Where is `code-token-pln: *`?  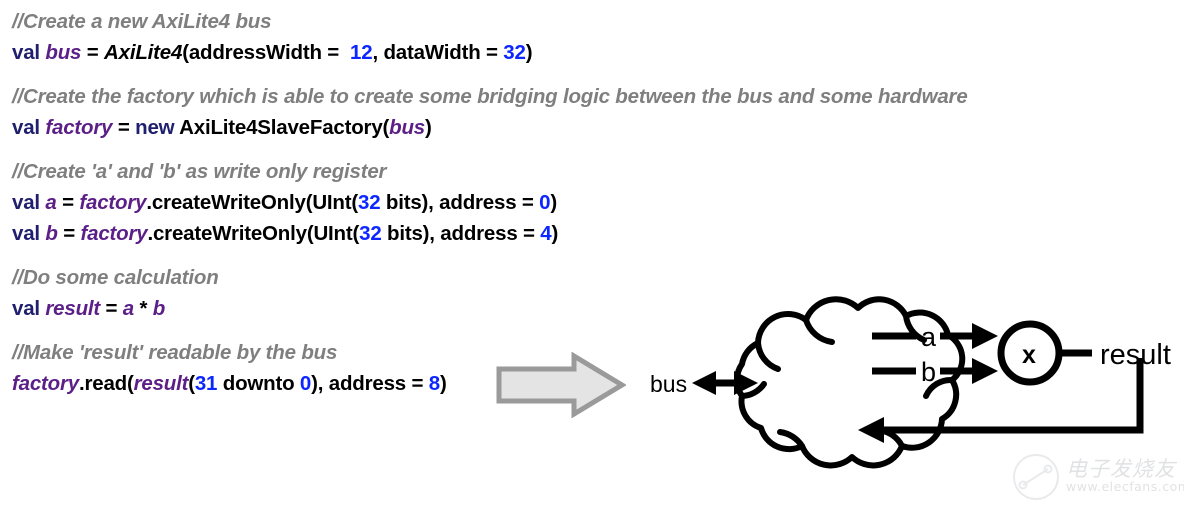
code-token-pln: * is located at coordinates (143, 308).